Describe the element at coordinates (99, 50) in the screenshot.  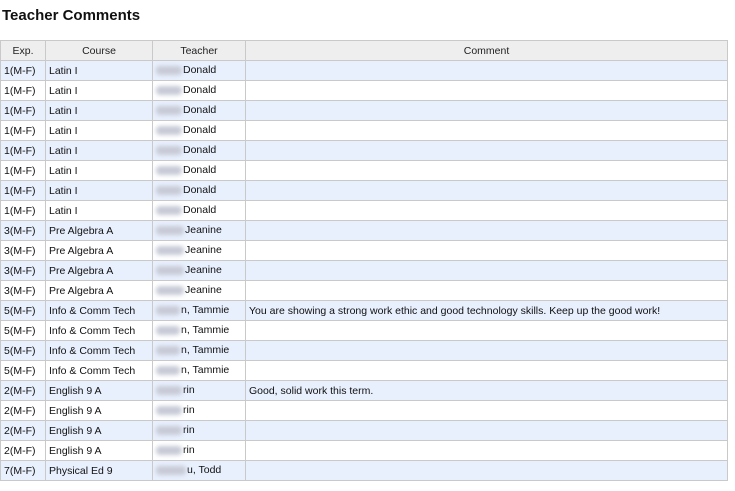
I see `column-header-course: Course` at that location.